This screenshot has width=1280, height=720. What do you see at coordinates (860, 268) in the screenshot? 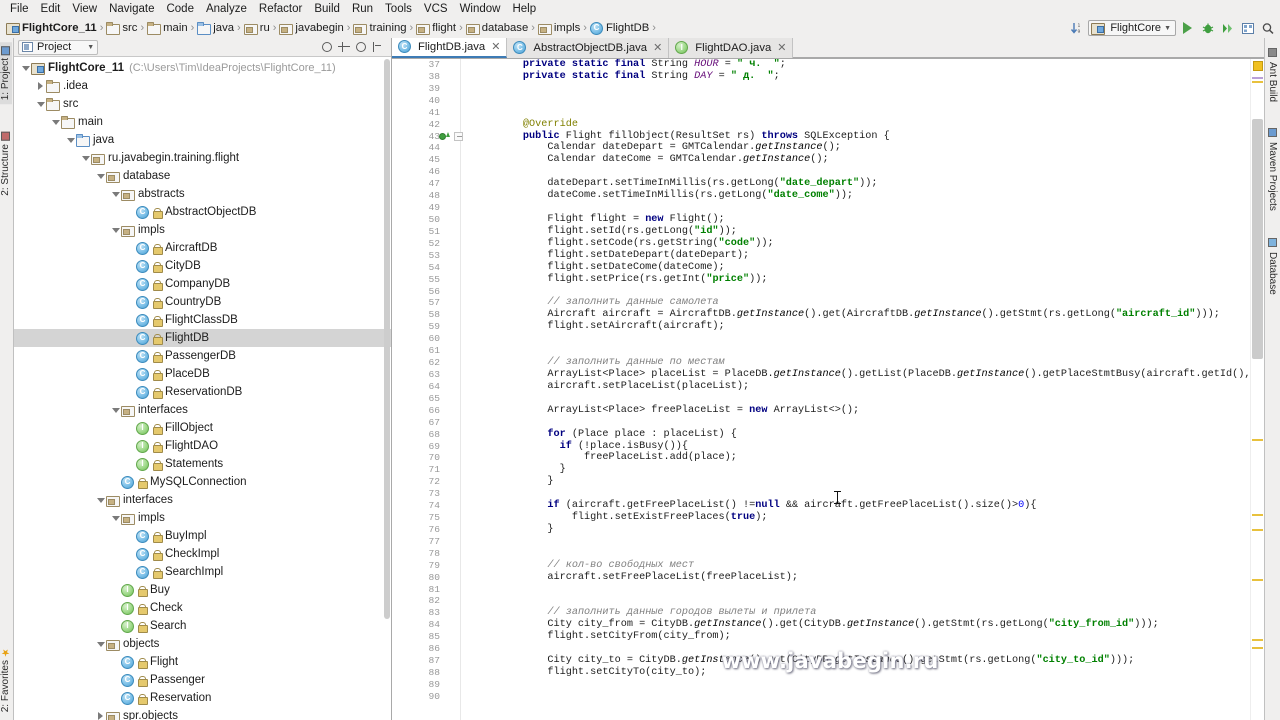
I see `code-line: flight.setDateCome(dateCome);` at bounding box center [860, 268].